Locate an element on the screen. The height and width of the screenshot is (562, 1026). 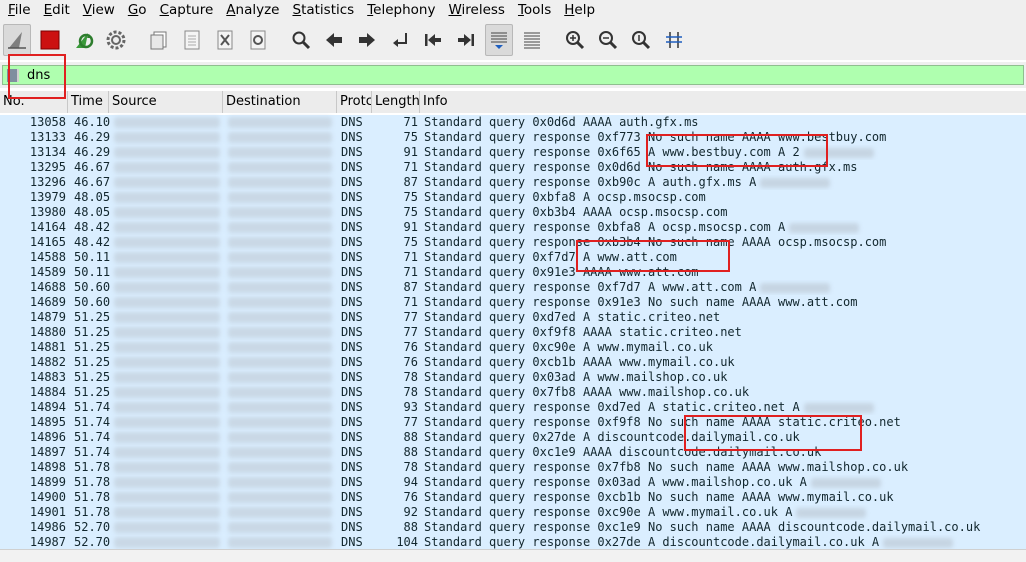
display-filter-input: dns is located at coordinates (513, 75).